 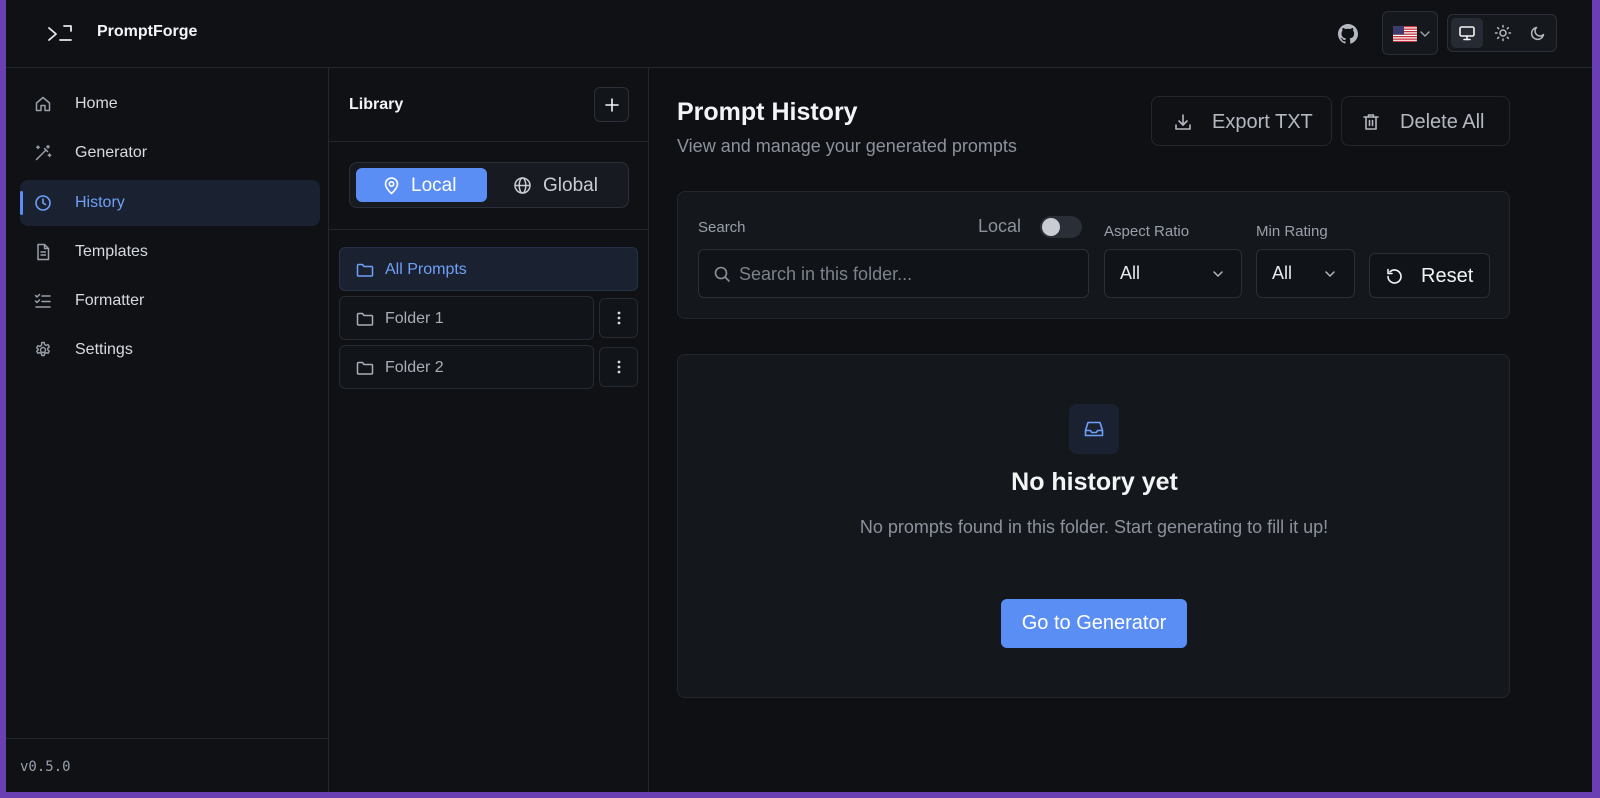 I want to click on reset-filters-button: Reset, so click(x=1429, y=275).